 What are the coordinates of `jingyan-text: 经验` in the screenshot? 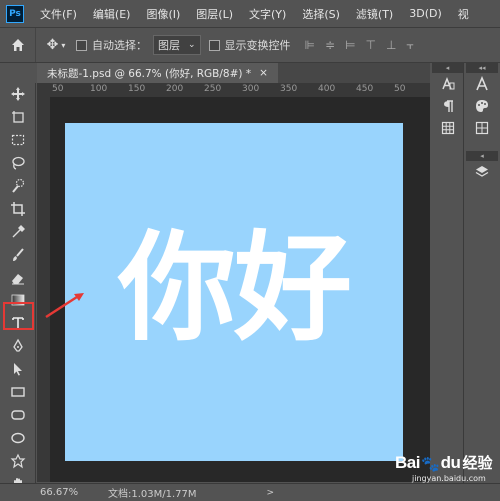 It's located at (477, 463).